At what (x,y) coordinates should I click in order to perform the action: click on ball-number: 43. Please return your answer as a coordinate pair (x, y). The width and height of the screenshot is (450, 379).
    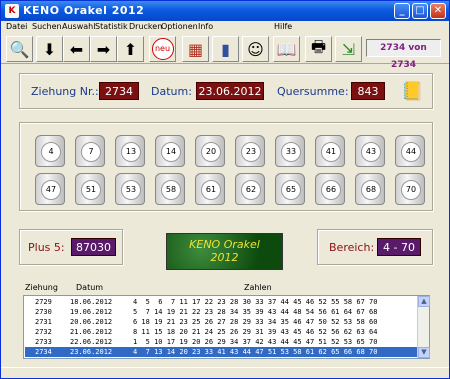
    Looking at the image, I should click on (371, 152).